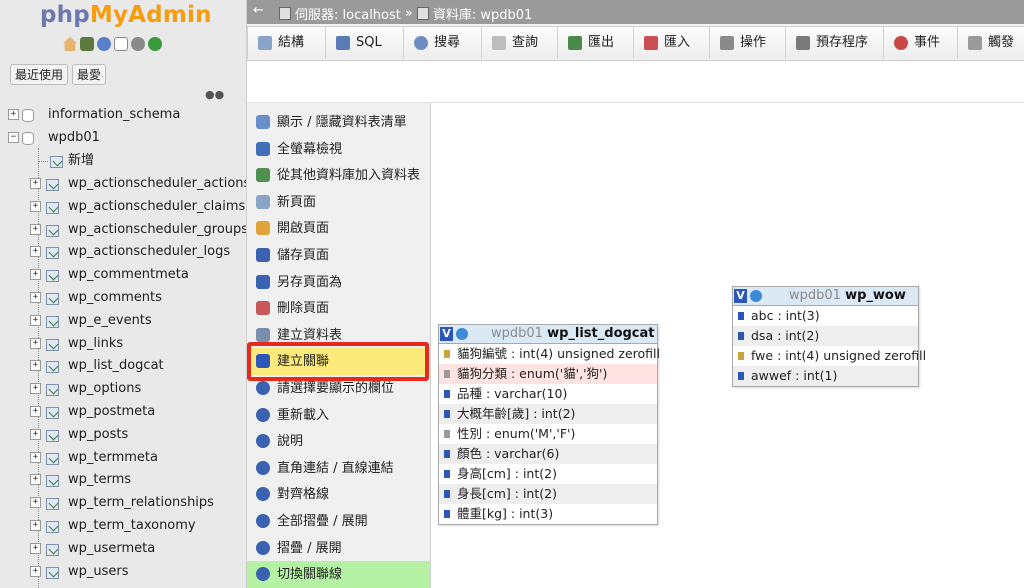  What do you see at coordinates (338, 468) in the screenshot?
I see `side-menu-item: 直角連結 / 直線連結` at bounding box center [338, 468].